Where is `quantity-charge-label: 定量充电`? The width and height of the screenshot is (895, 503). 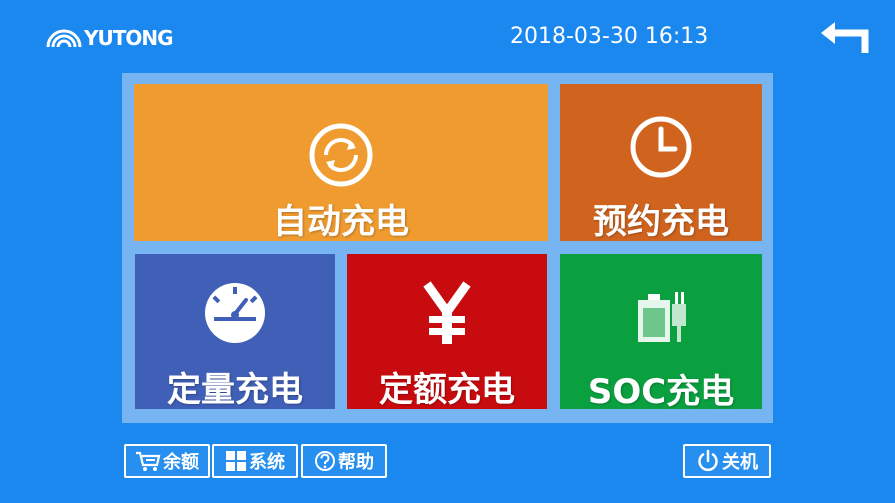 quantity-charge-label: 定量充电 is located at coordinates (235, 390).